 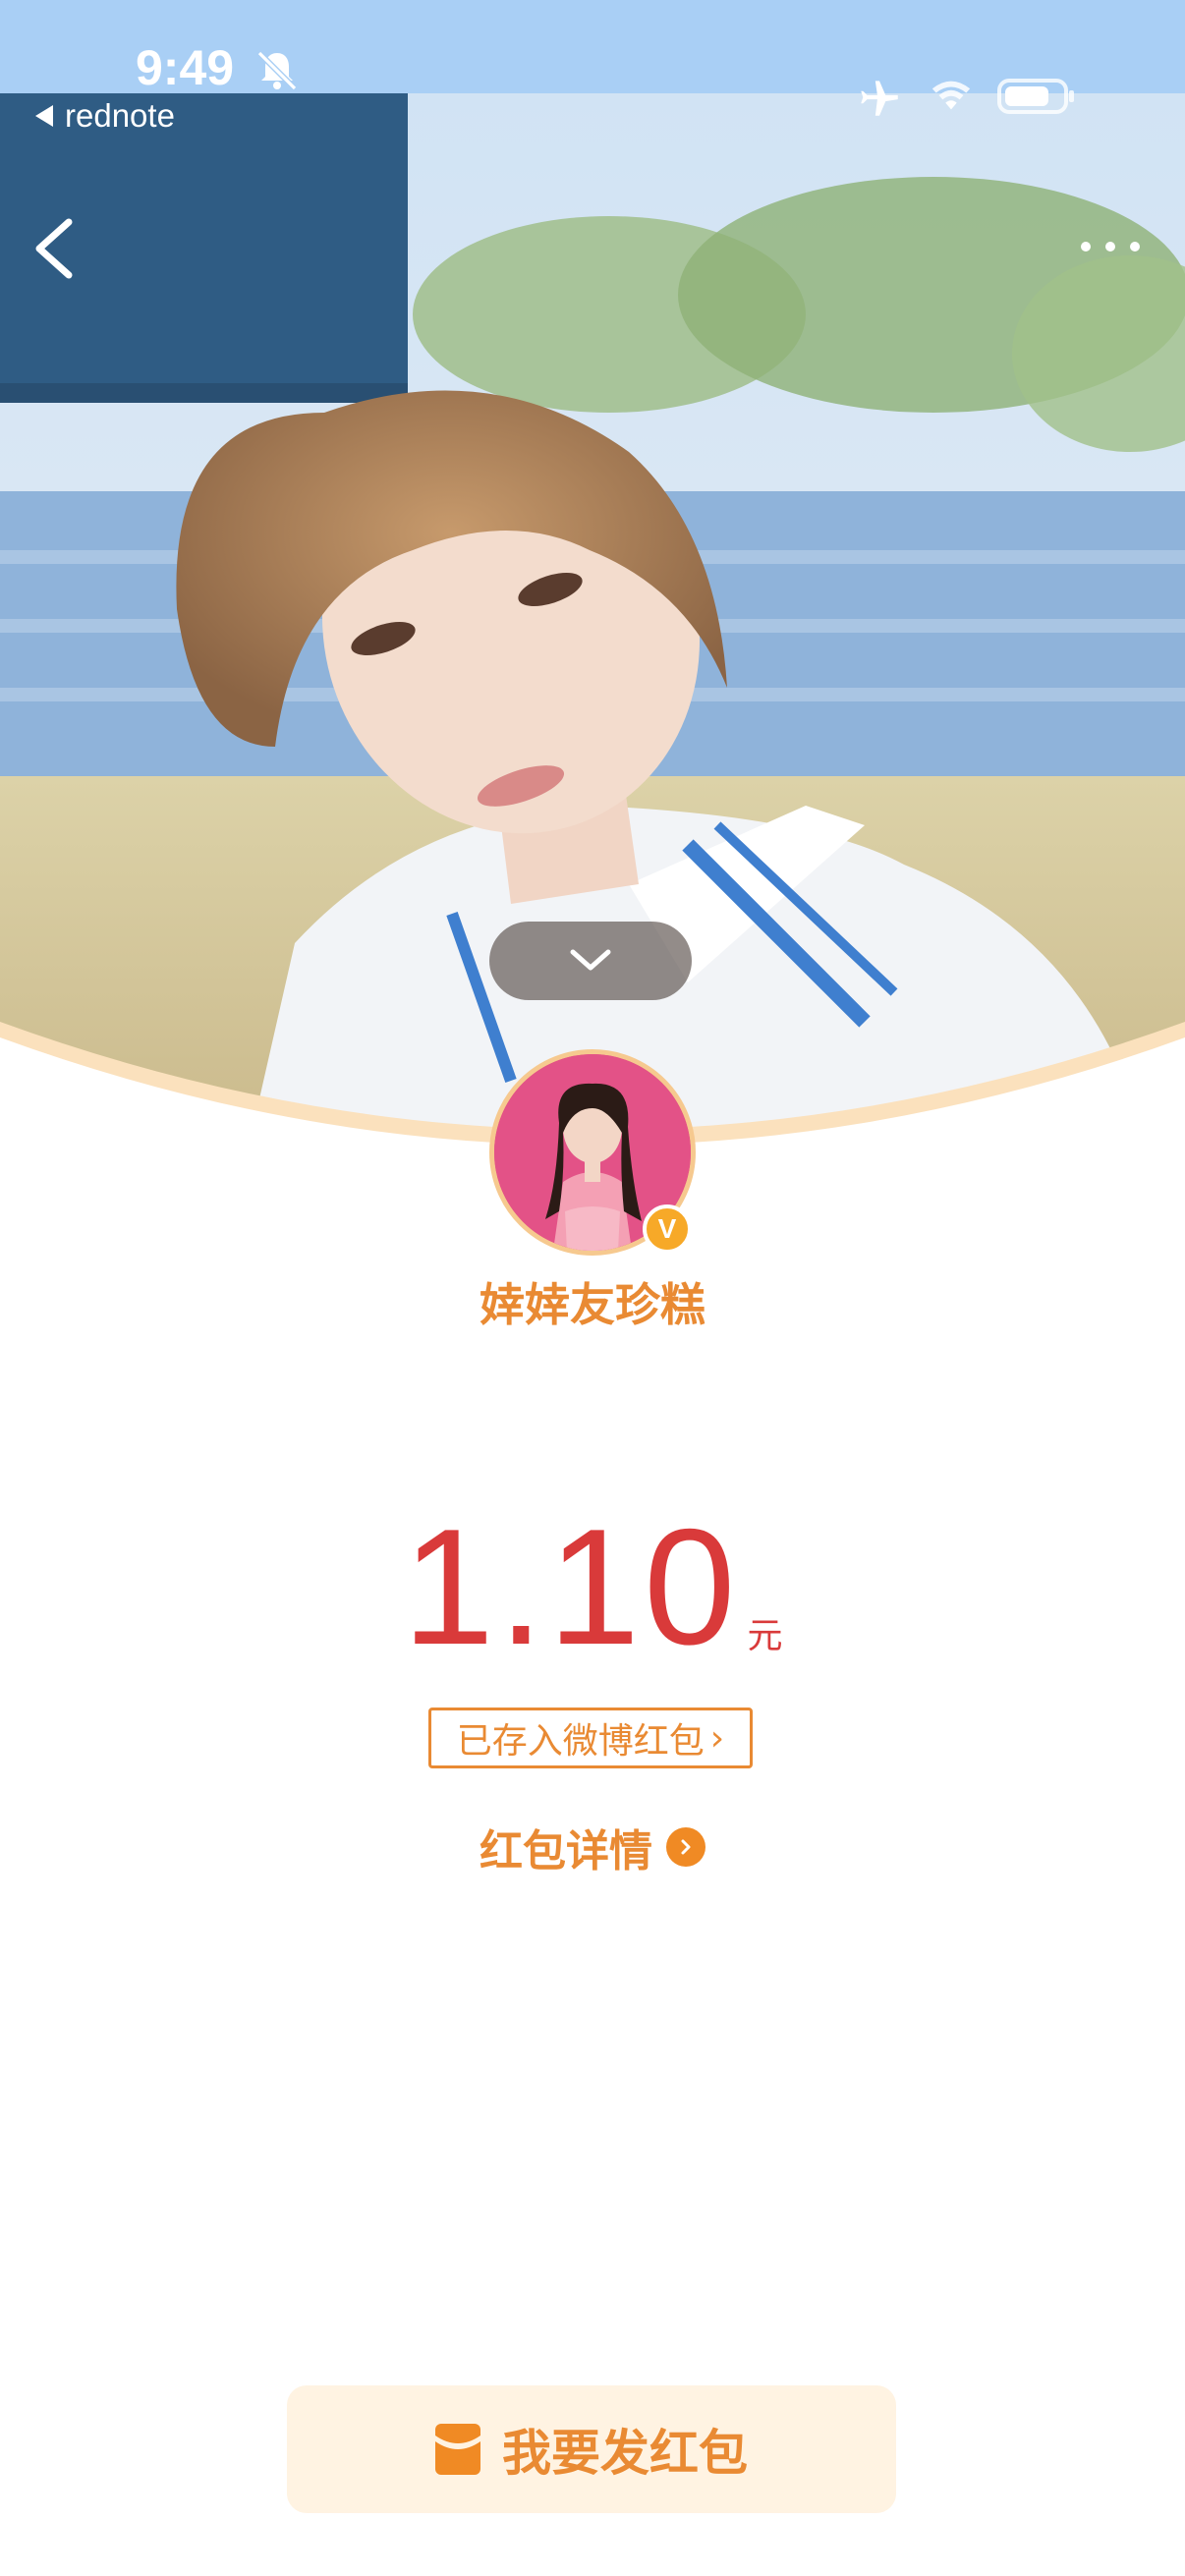 I want to click on saved-to-wallet-link: 已存入微博红包 ›, so click(x=591, y=1738).